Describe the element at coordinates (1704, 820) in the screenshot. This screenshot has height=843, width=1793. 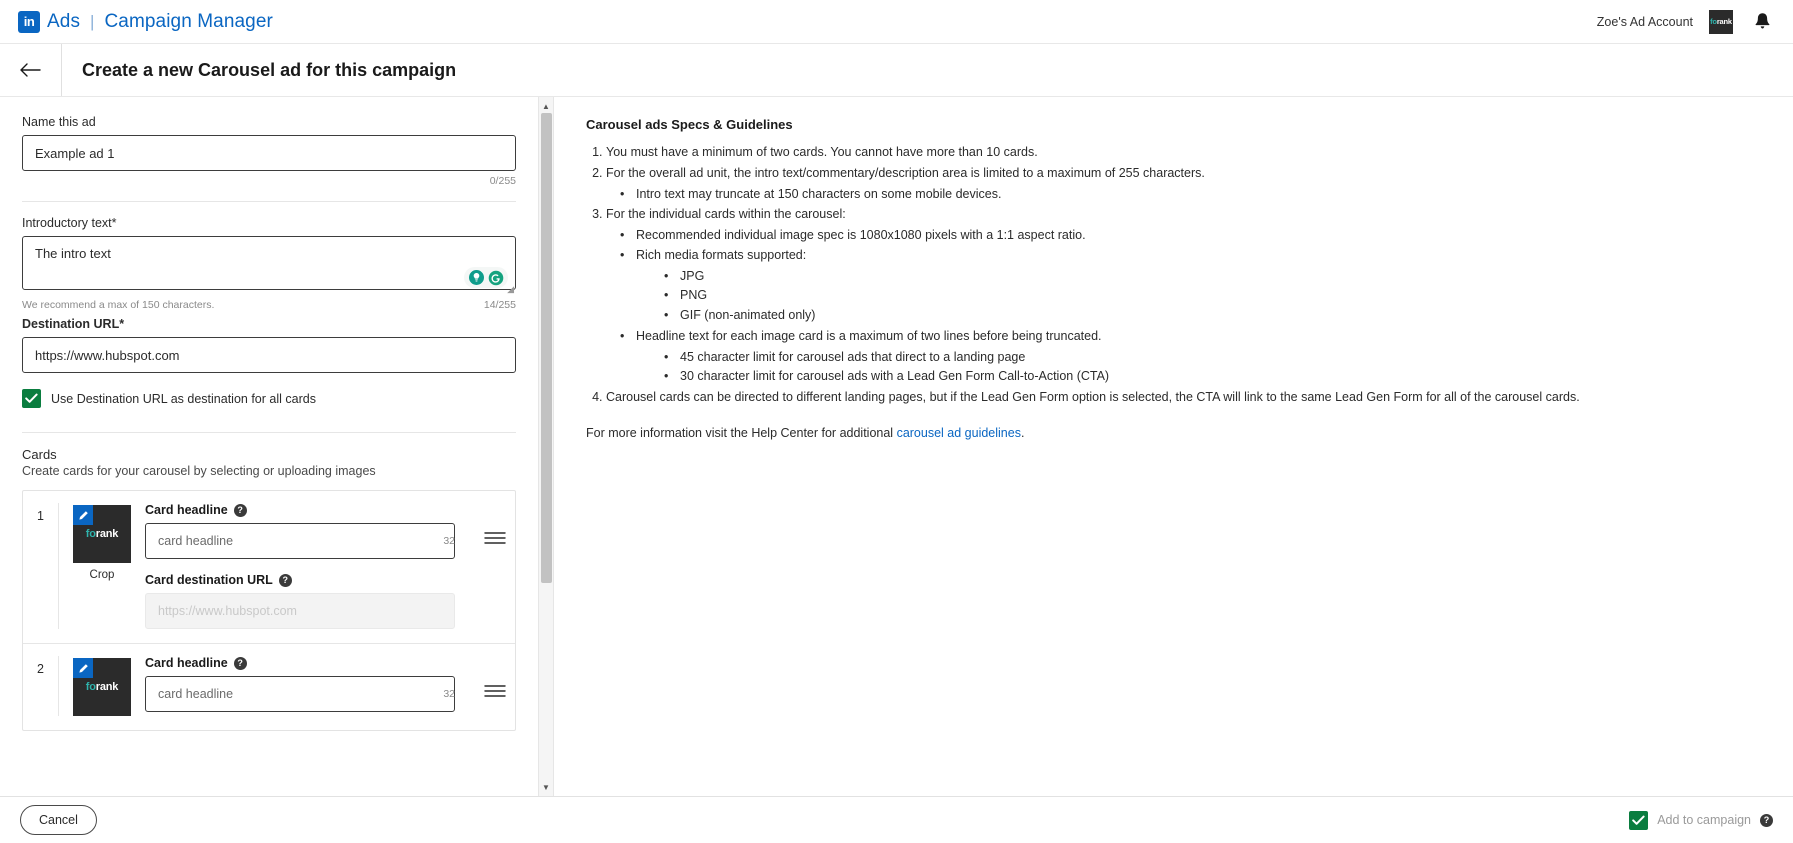
I see `add-to-campaign-label: Add to campaign` at that location.